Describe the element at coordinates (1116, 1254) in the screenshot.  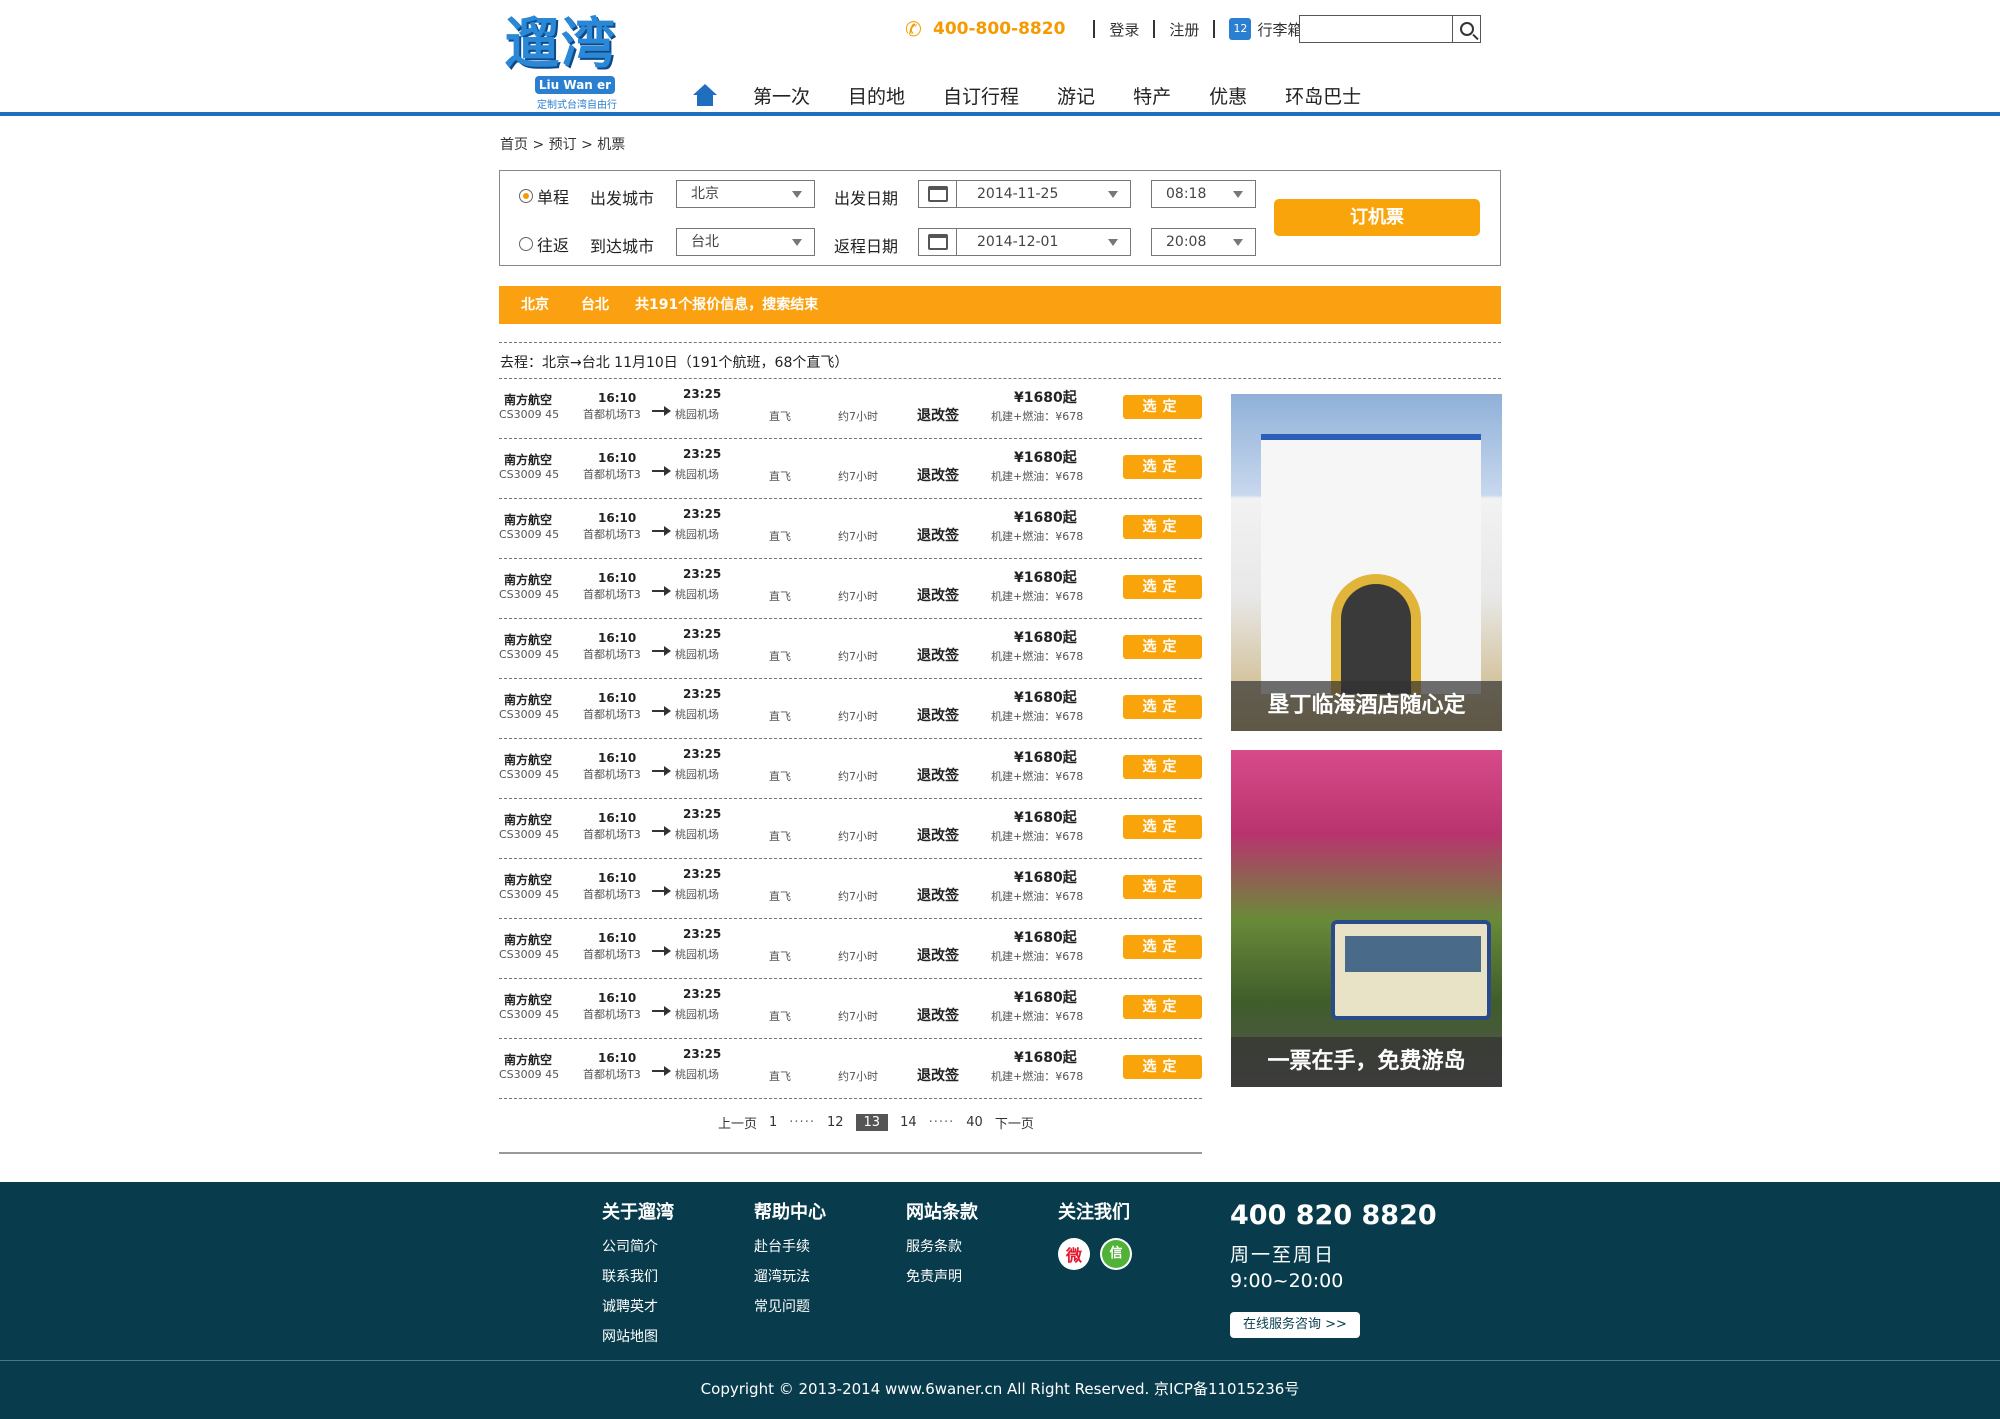
I see `wechat-icon: 信` at that location.